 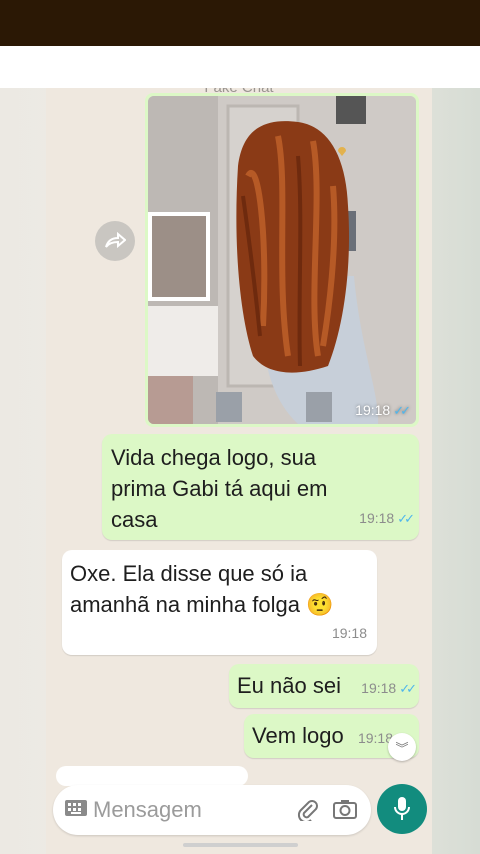 What do you see at coordinates (147, 810) in the screenshot?
I see `message-input: Mensagem` at bounding box center [147, 810].